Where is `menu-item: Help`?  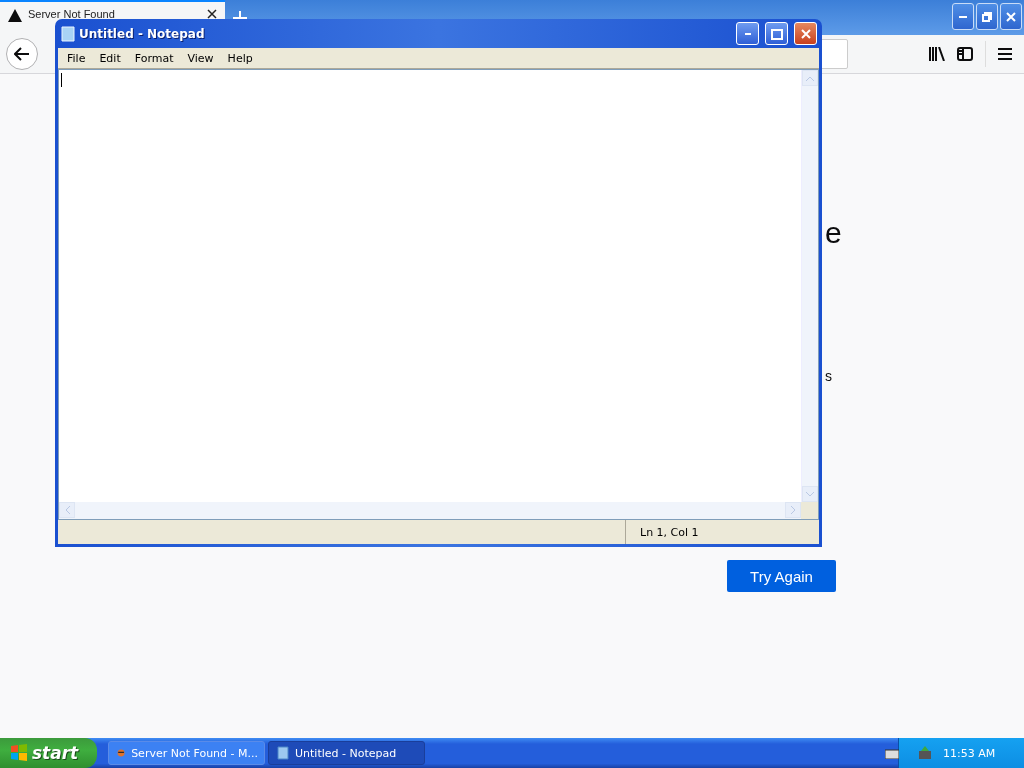 menu-item: Help is located at coordinates (240, 58).